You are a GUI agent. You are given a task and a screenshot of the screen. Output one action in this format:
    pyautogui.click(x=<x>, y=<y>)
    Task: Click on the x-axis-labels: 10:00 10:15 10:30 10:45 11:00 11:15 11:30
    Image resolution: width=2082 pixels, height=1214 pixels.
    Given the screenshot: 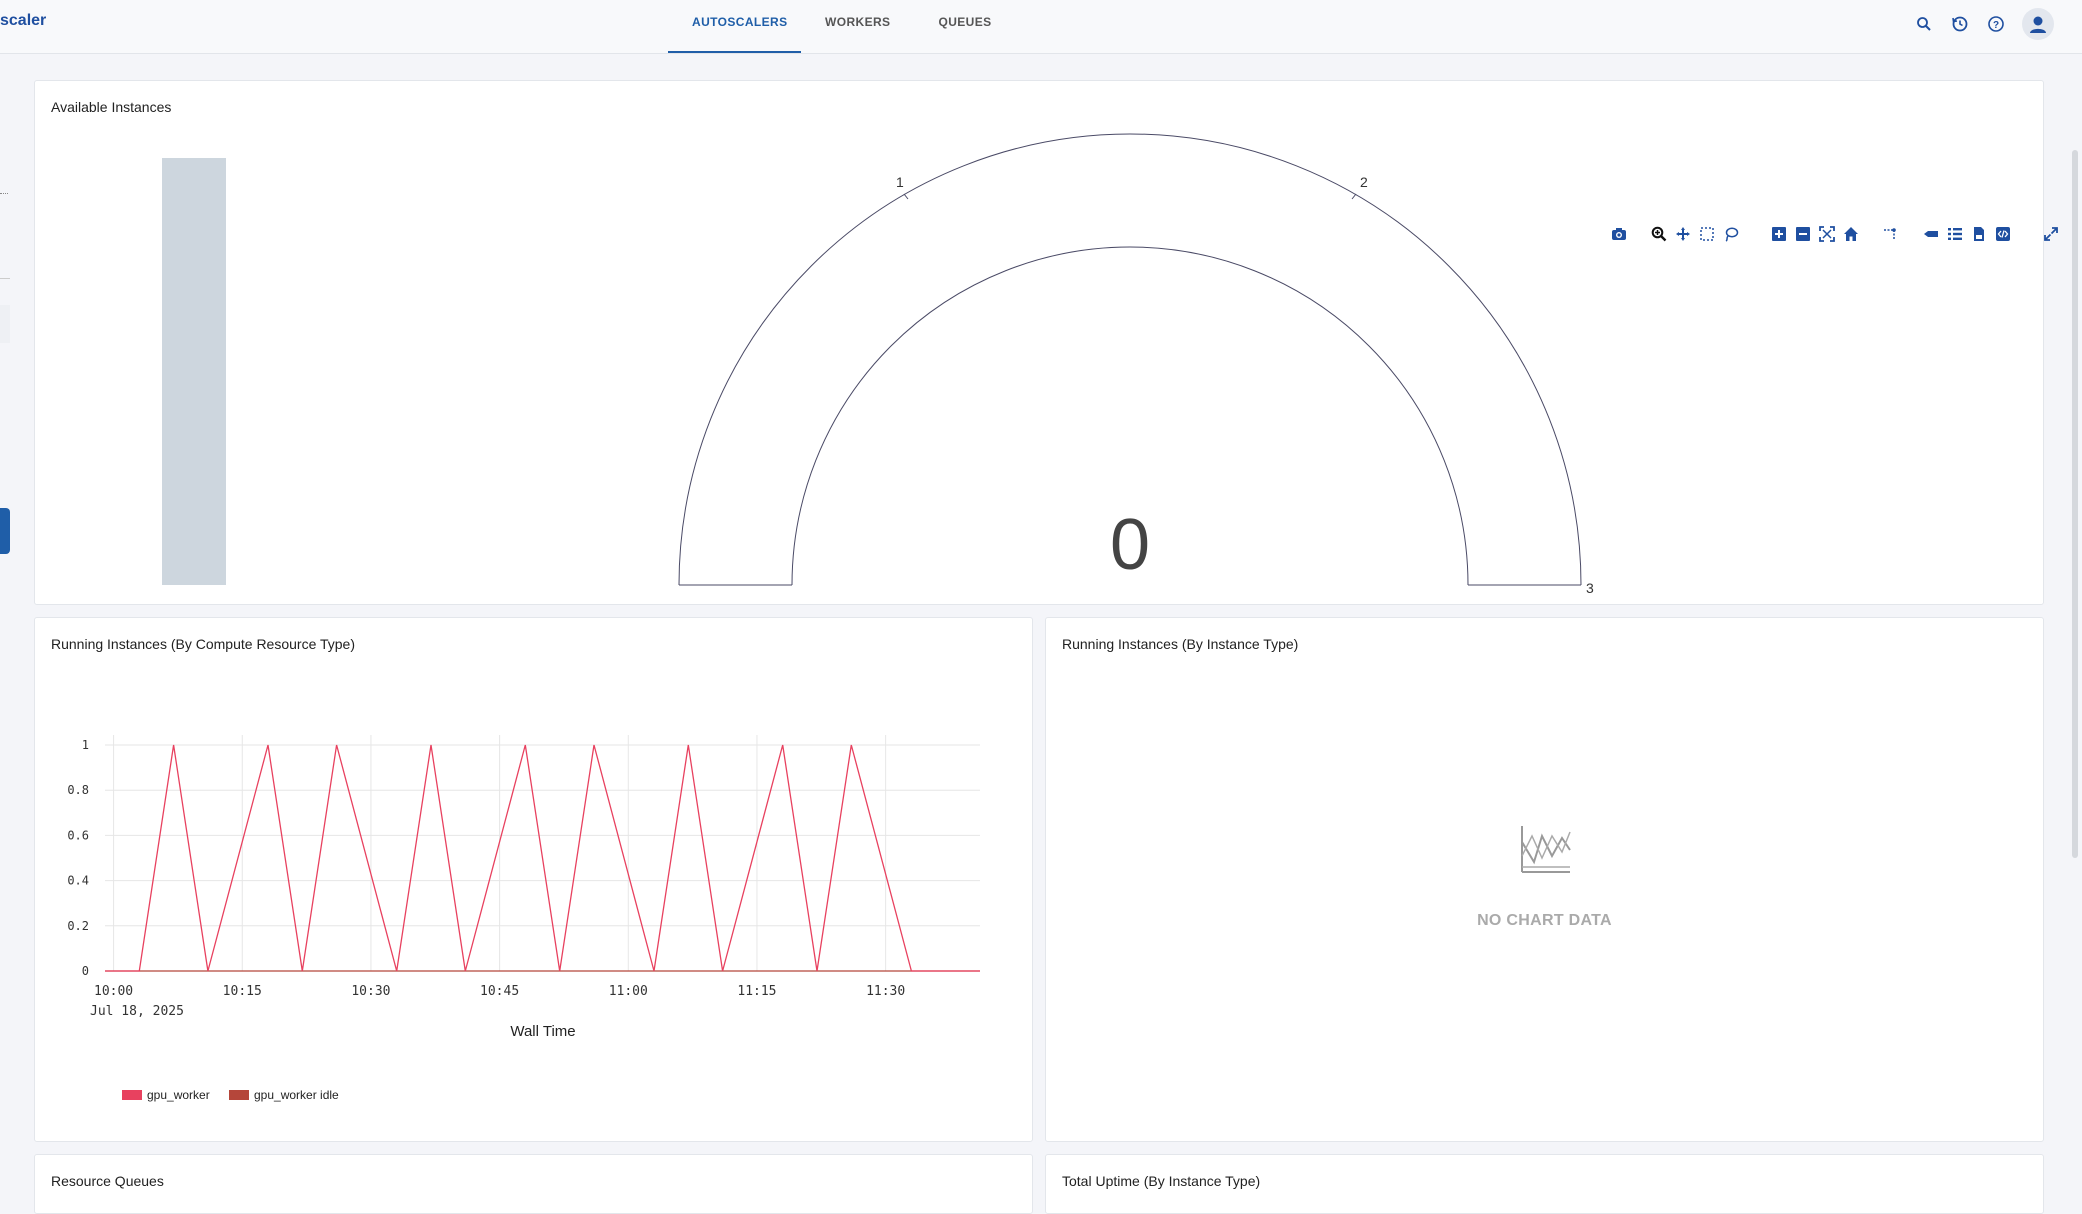 What is the action you would take?
    pyautogui.click(x=499, y=991)
    